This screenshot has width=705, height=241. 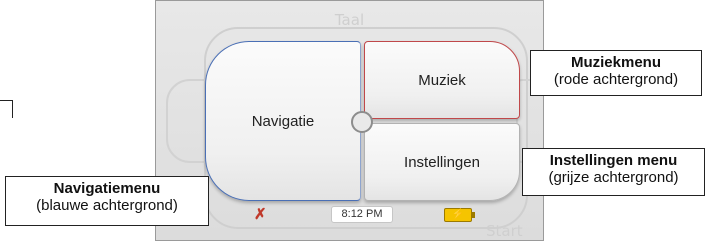 What do you see at coordinates (616, 79) in the screenshot?
I see `callout-subtitle: (rode achtergrond)` at bounding box center [616, 79].